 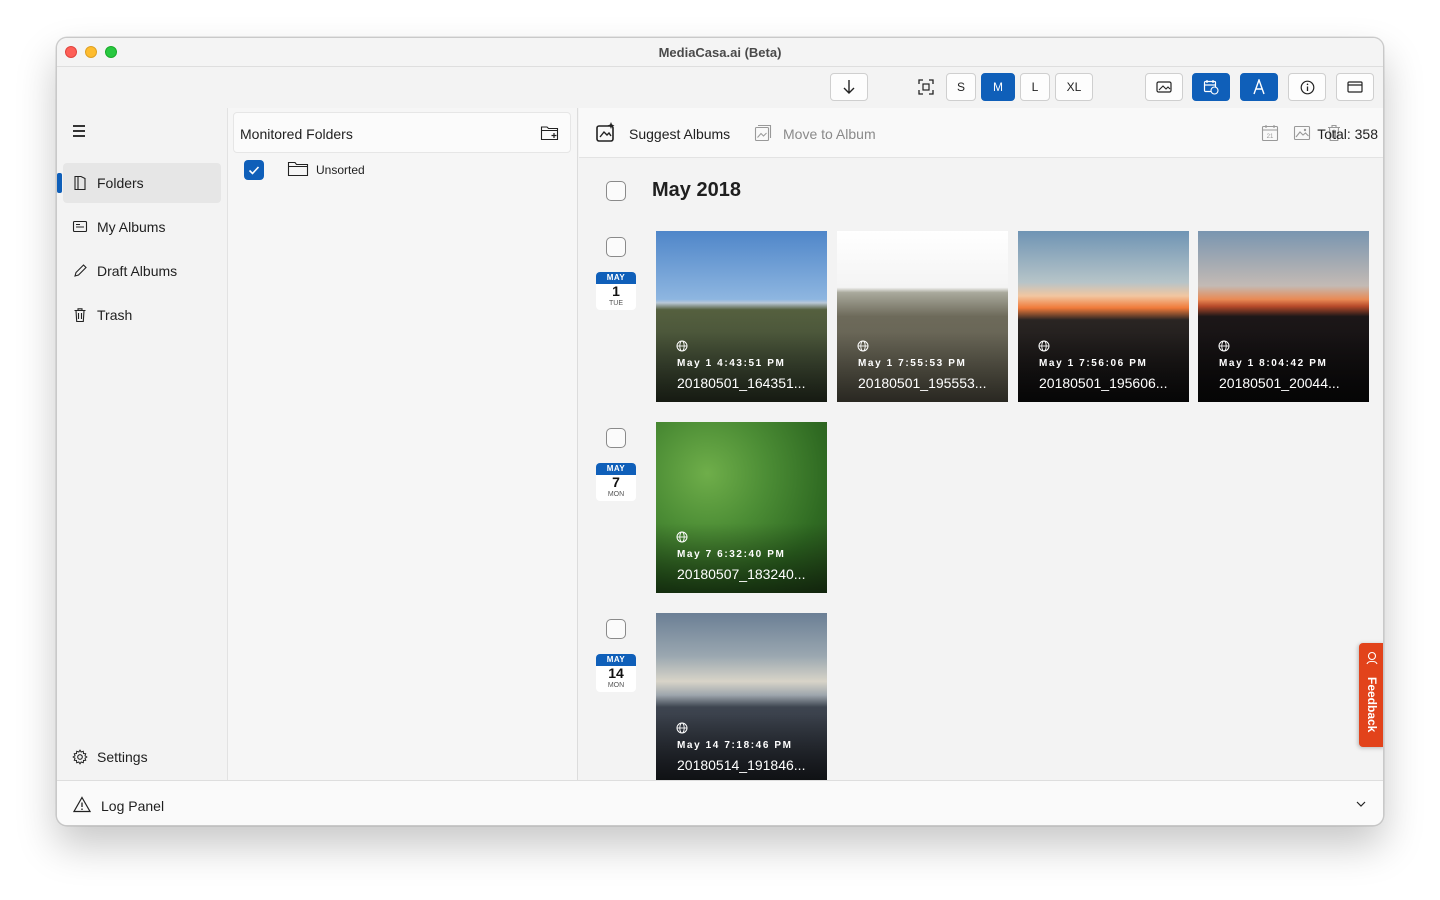 What do you see at coordinates (133, 806) in the screenshot?
I see `log-panel-label: Log Panel` at bounding box center [133, 806].